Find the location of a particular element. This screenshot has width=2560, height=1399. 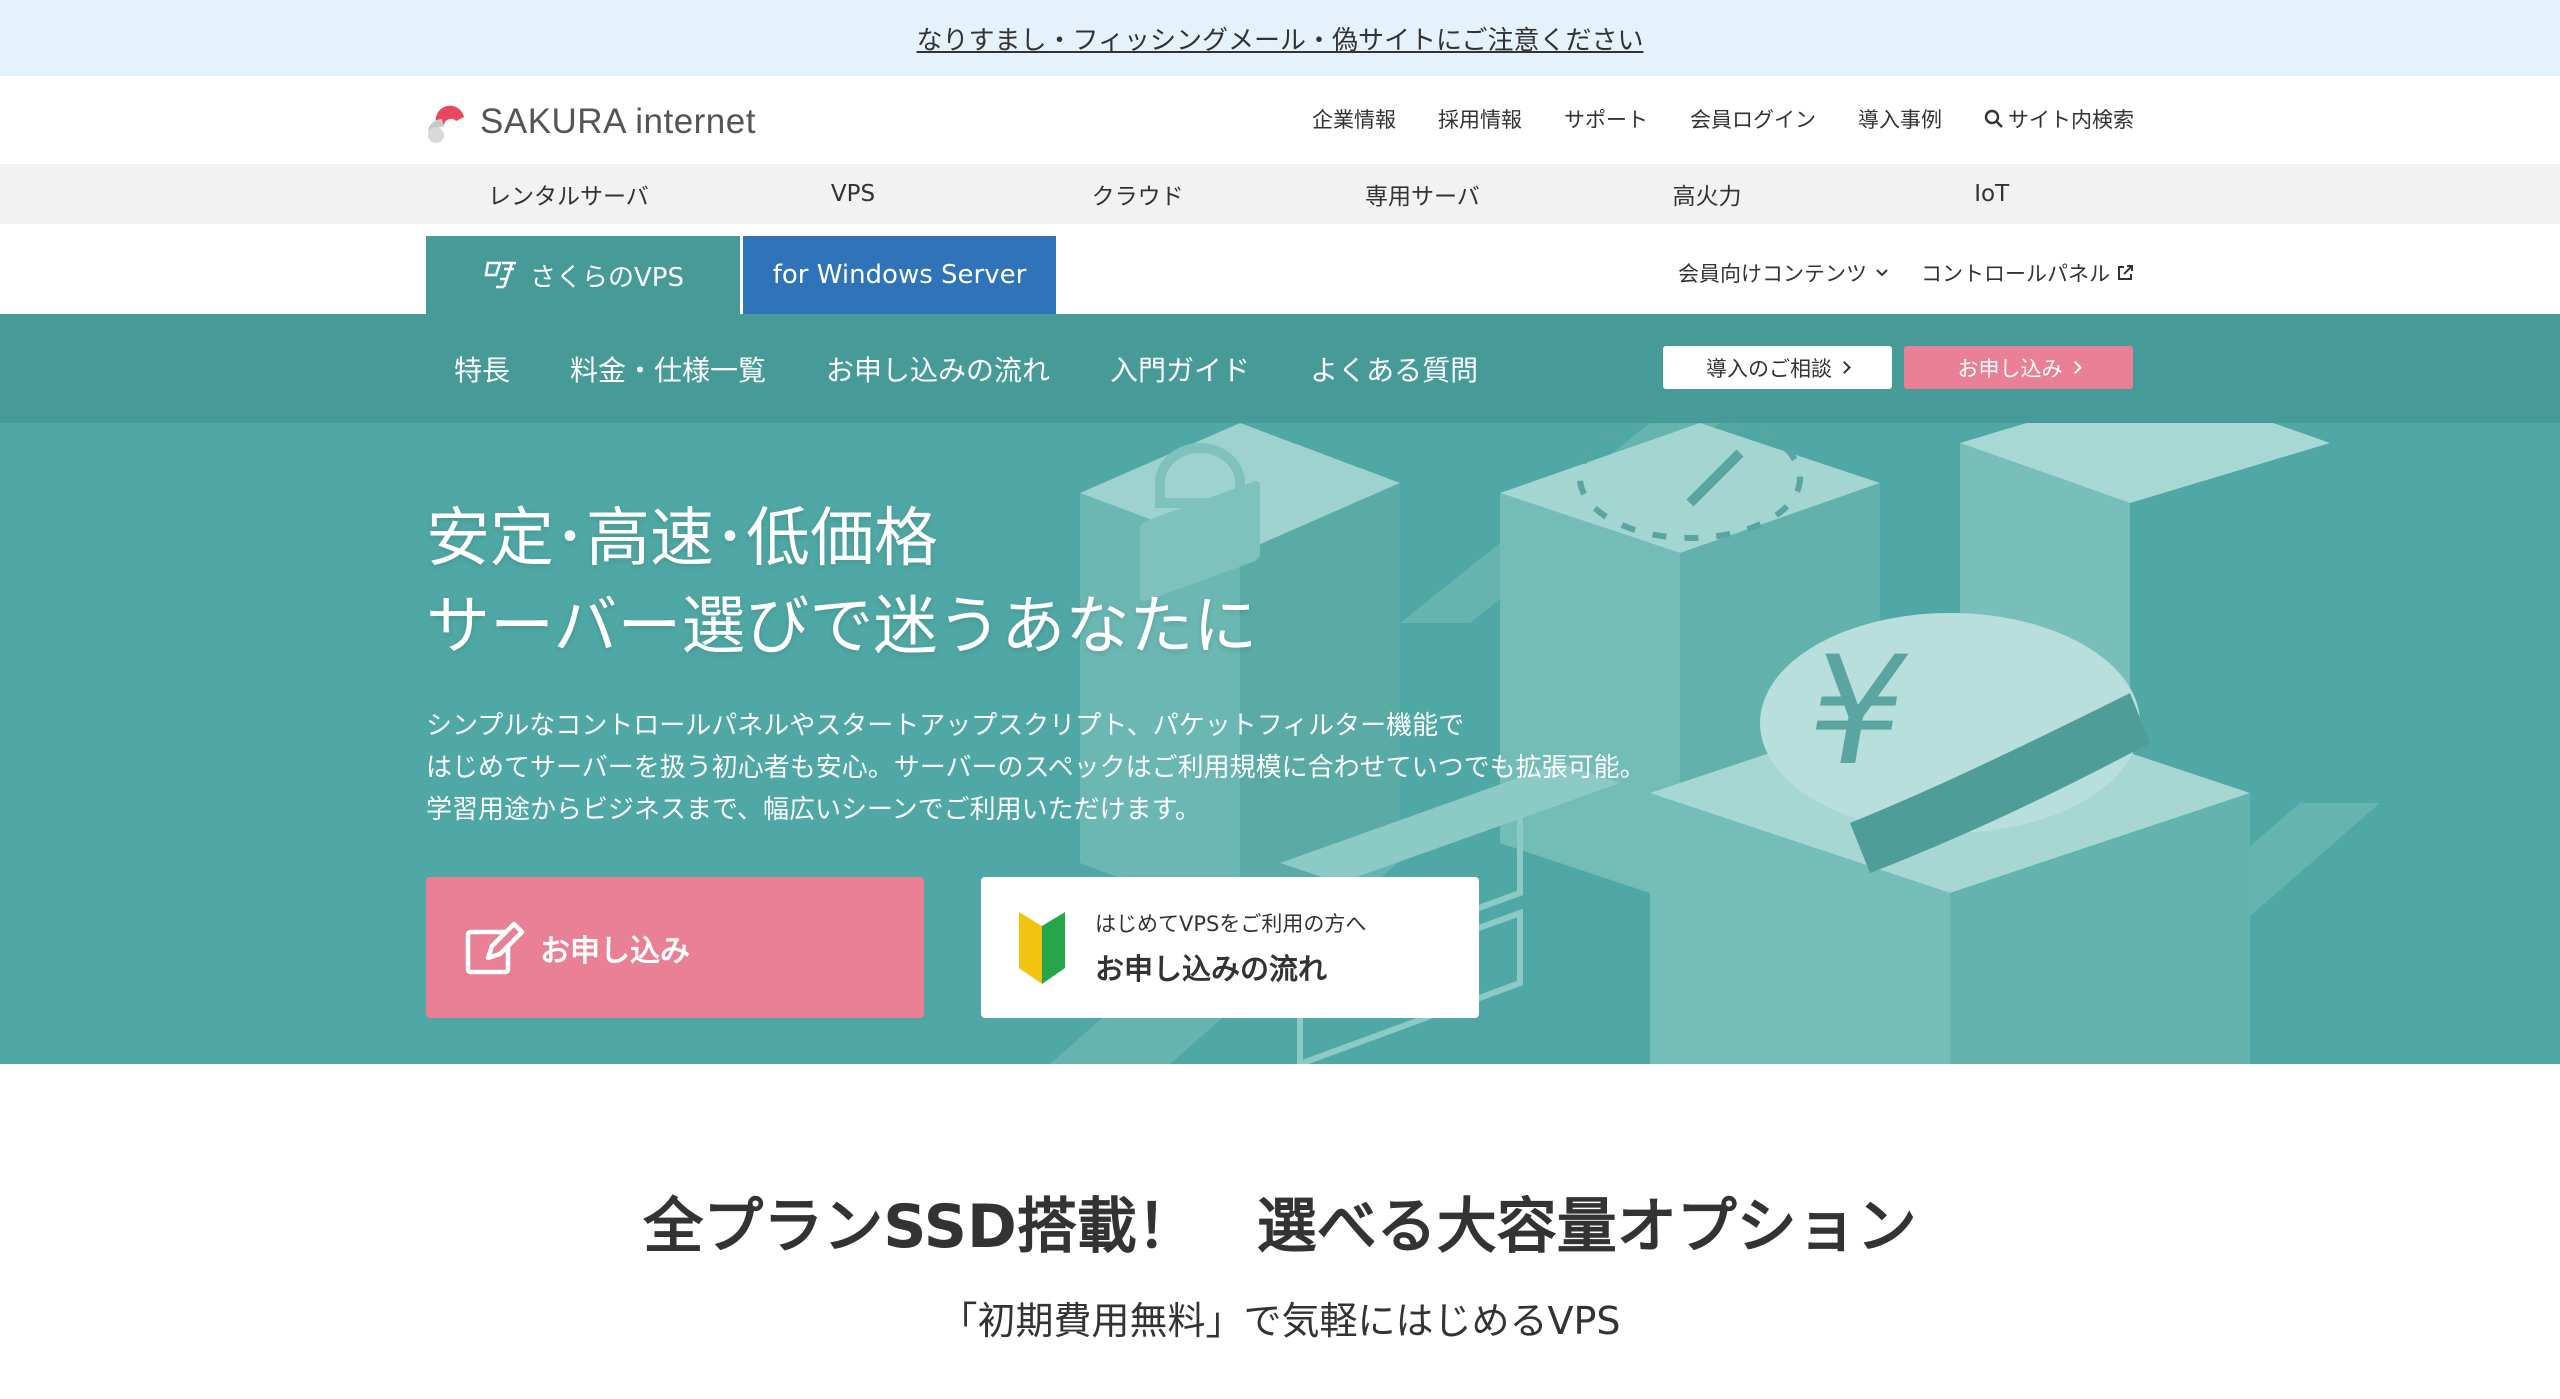

control-panel-label: コントロールパネル is located at coordinates (2015, 274).